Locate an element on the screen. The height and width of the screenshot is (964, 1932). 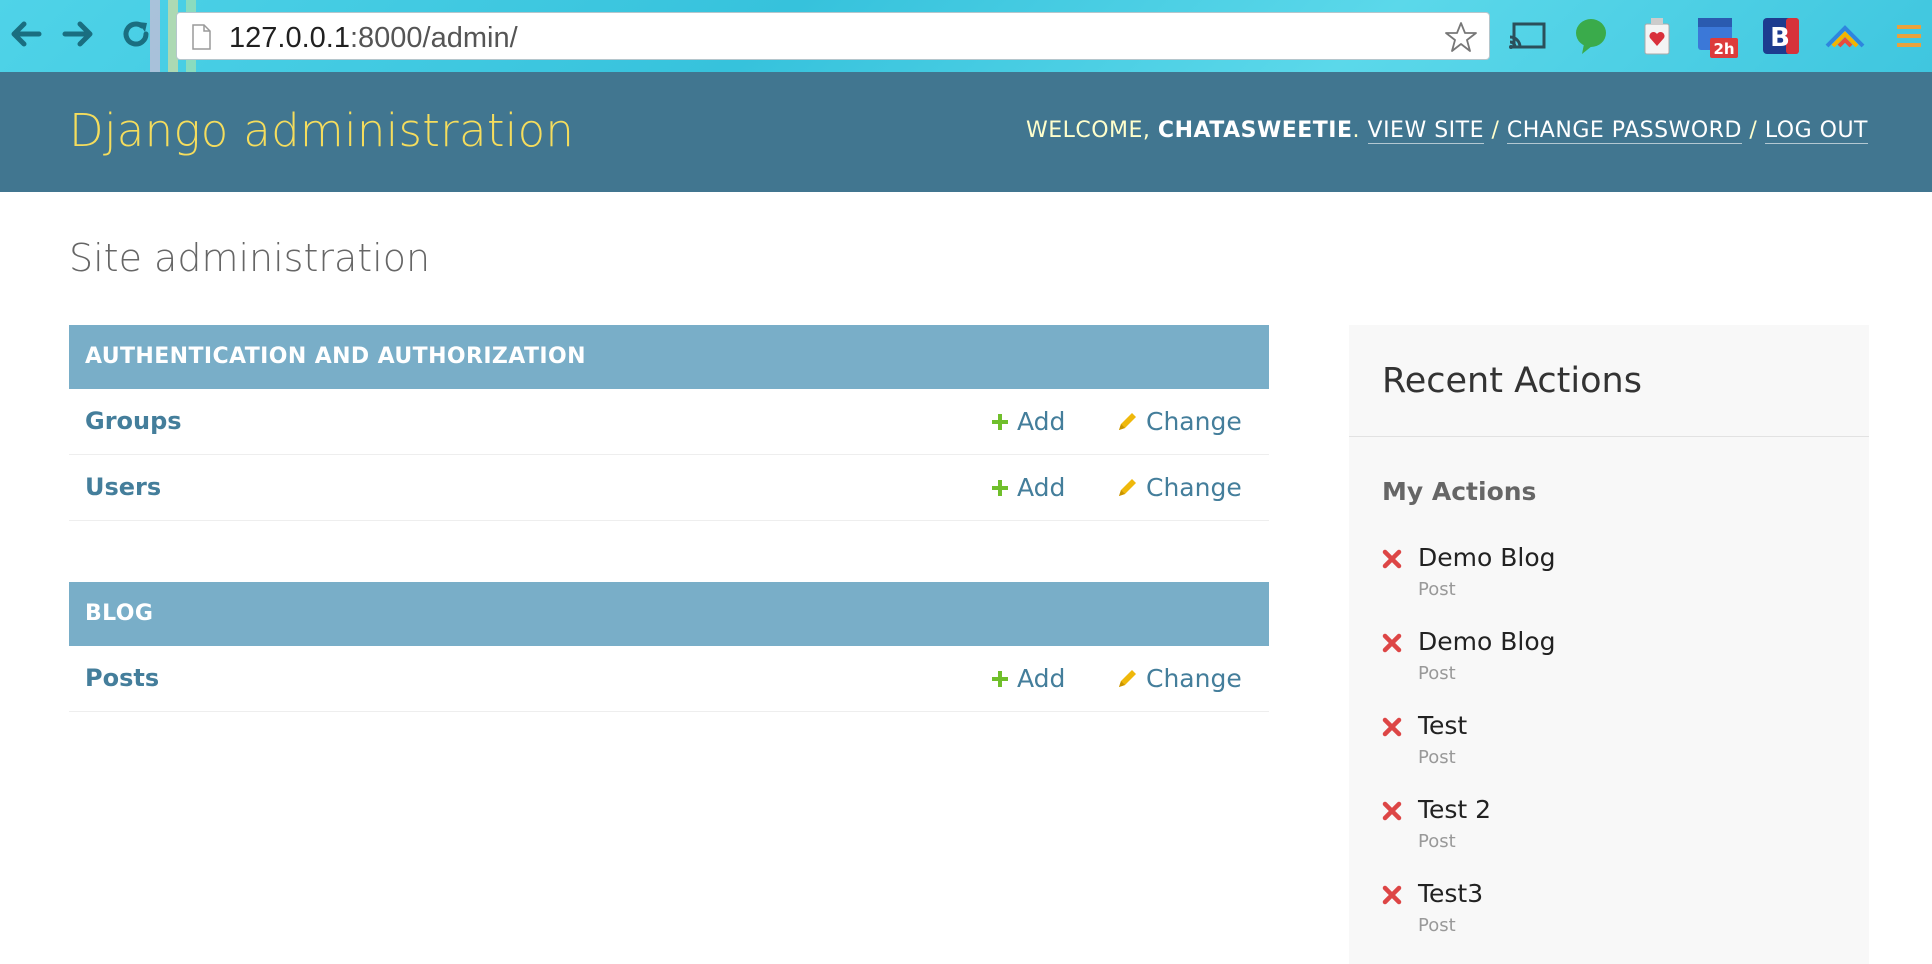
username: CHATASWEETIE is located at coordinates (1255, 130).